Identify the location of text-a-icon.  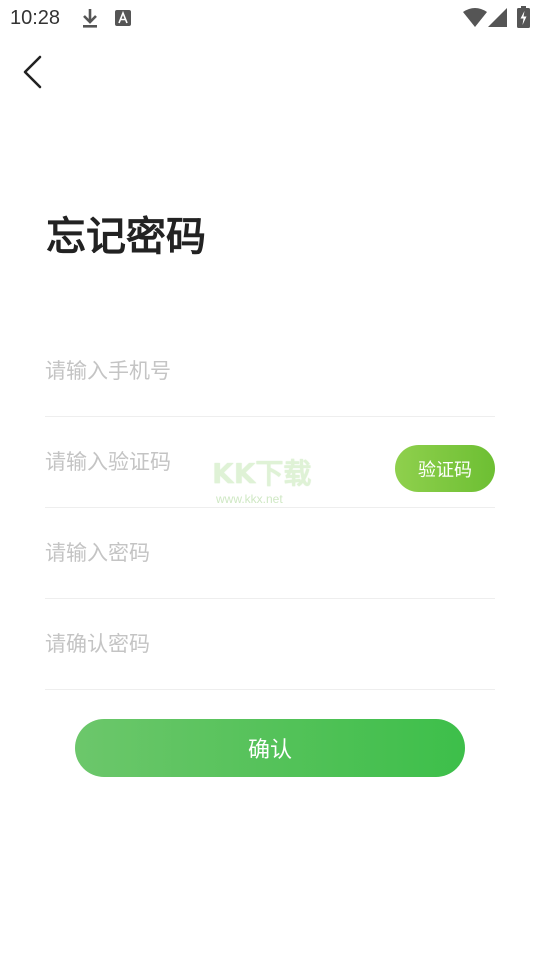
(123, 18).